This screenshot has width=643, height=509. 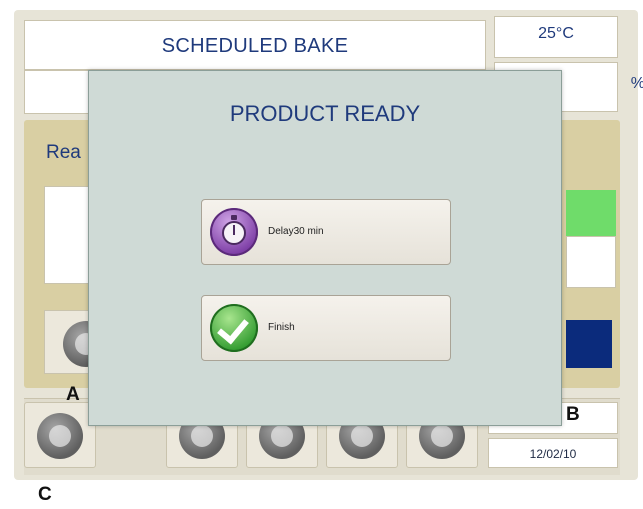 What do you see at coordinates (556, 33) in the screenshot?
I see `temperature-value: 25°C` at bounding box center [556, 33].